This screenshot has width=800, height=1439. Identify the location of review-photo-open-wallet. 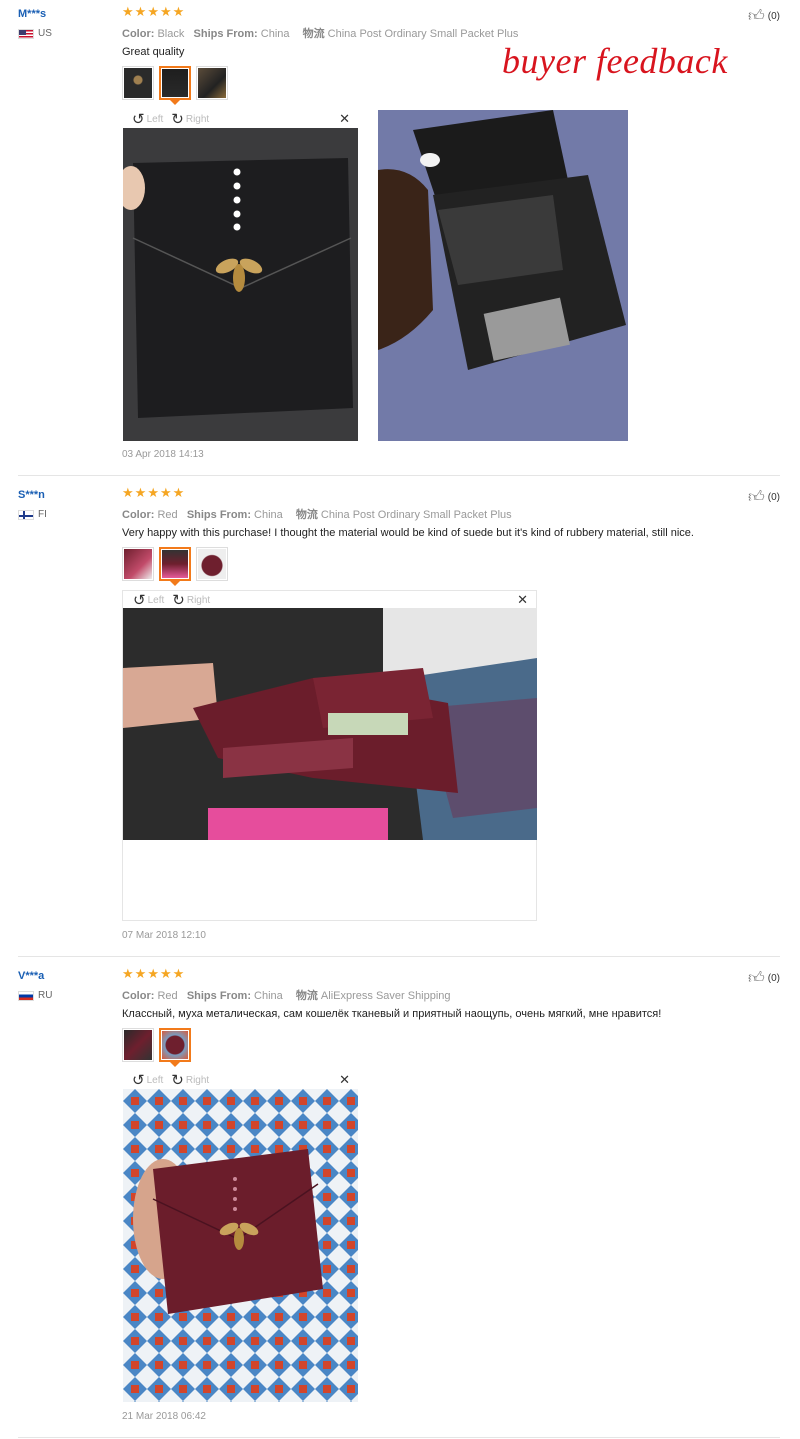
(503, 275).